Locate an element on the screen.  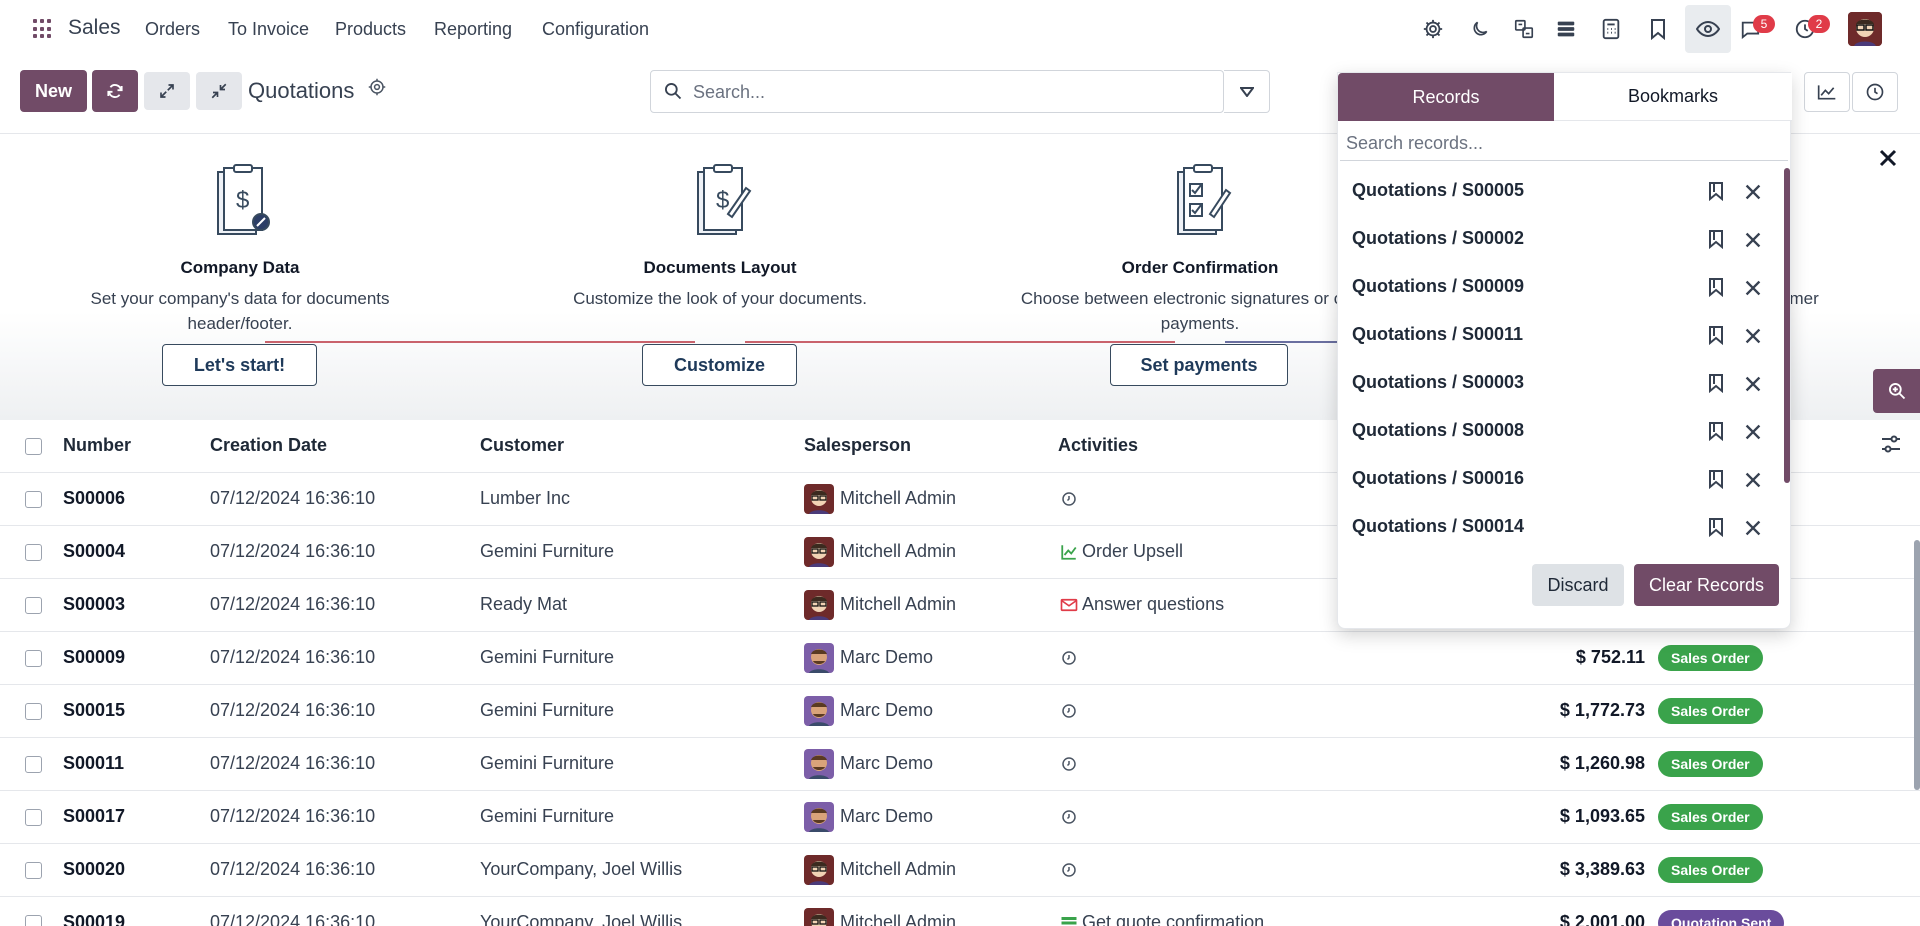
activity-view-button is located at coordinates (1875, 92).